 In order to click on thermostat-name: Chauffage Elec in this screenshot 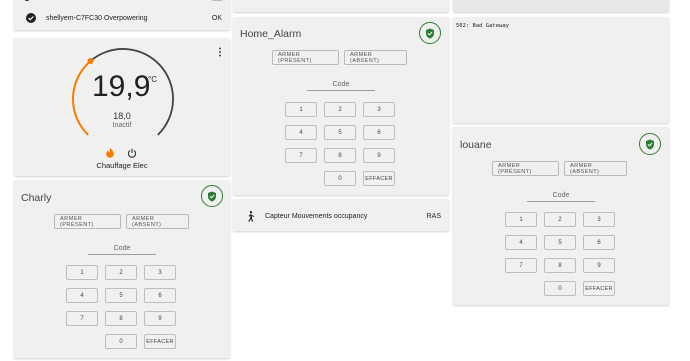, I will do `click(122, 165)`.